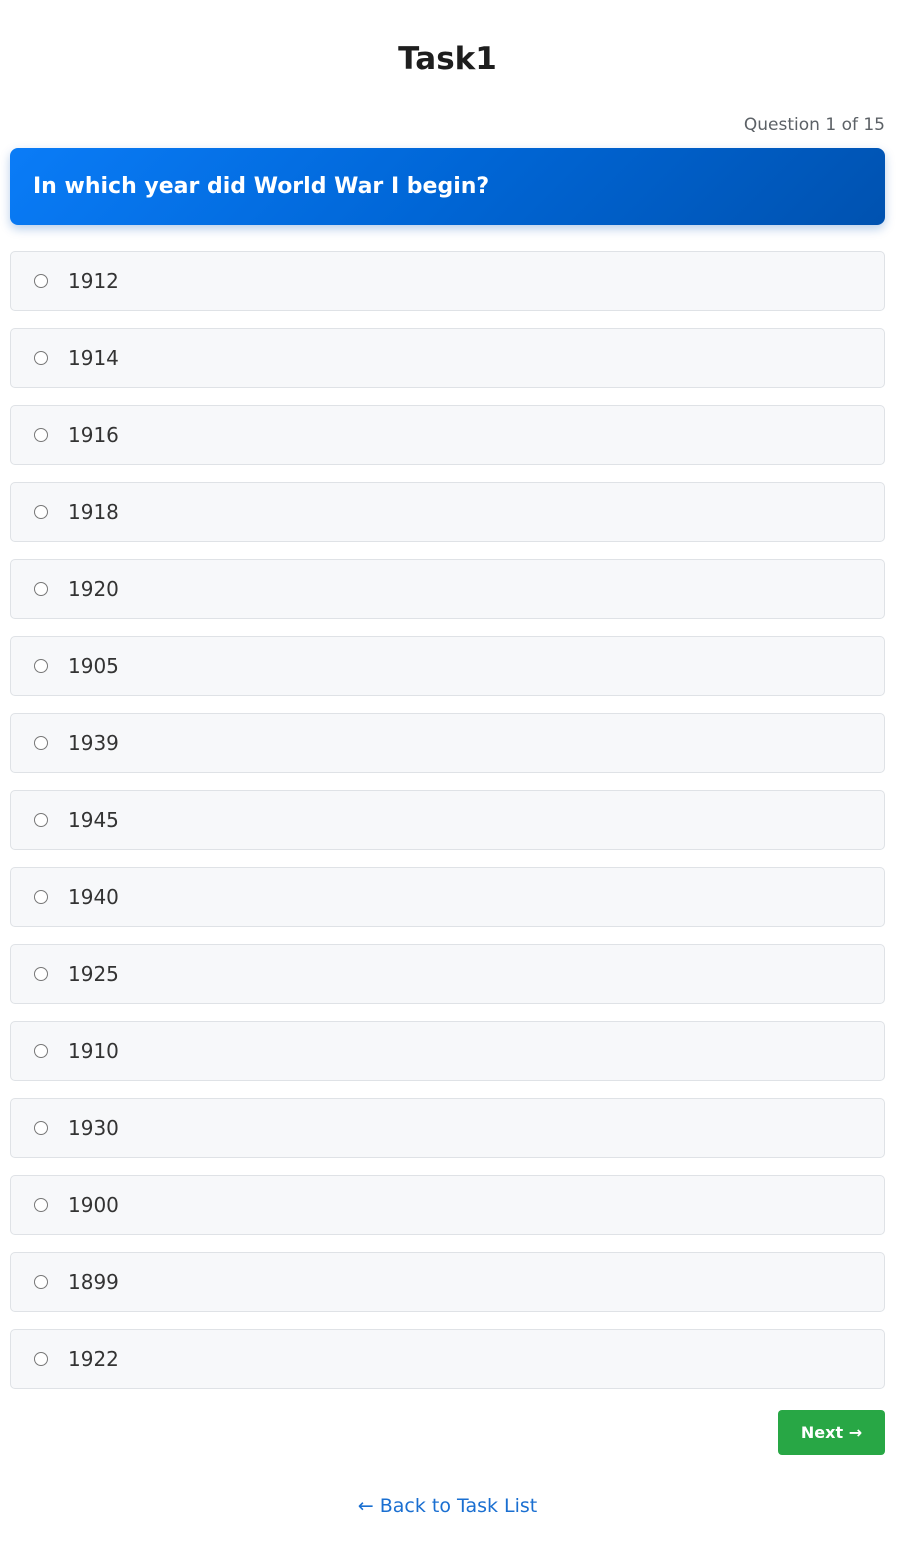 The width and height of the screenshot is (897, 1543). I want to click on answer-option-label: 1940, so click(93, 897).